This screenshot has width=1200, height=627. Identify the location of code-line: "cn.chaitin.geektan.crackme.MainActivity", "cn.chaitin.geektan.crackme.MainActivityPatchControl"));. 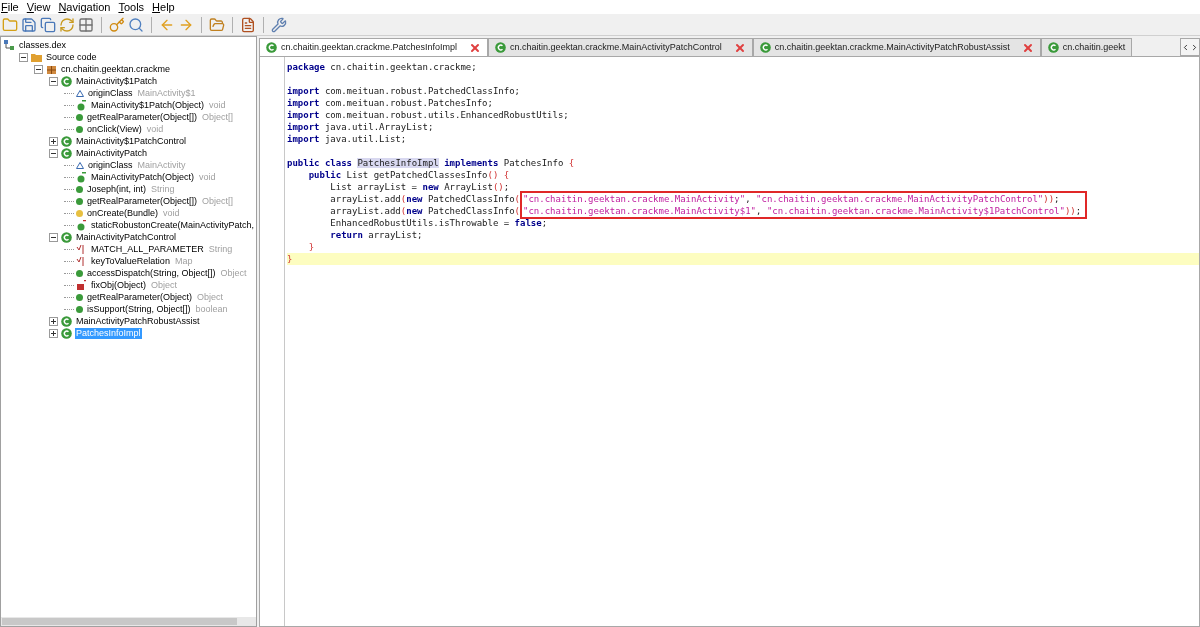
(792, 199).